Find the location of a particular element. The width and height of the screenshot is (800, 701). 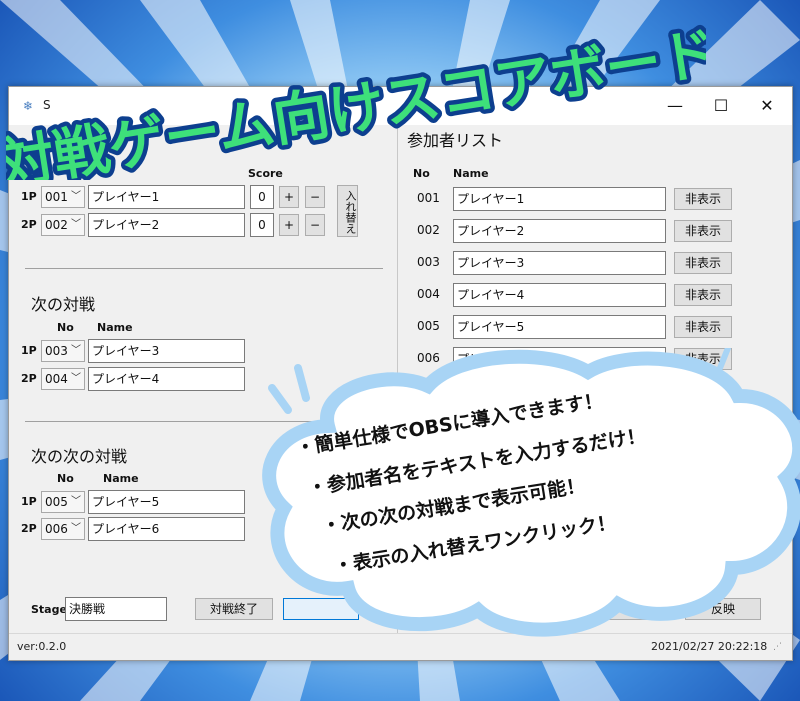

current-1p-score-input: 0 is located at coordinates (262, 197).